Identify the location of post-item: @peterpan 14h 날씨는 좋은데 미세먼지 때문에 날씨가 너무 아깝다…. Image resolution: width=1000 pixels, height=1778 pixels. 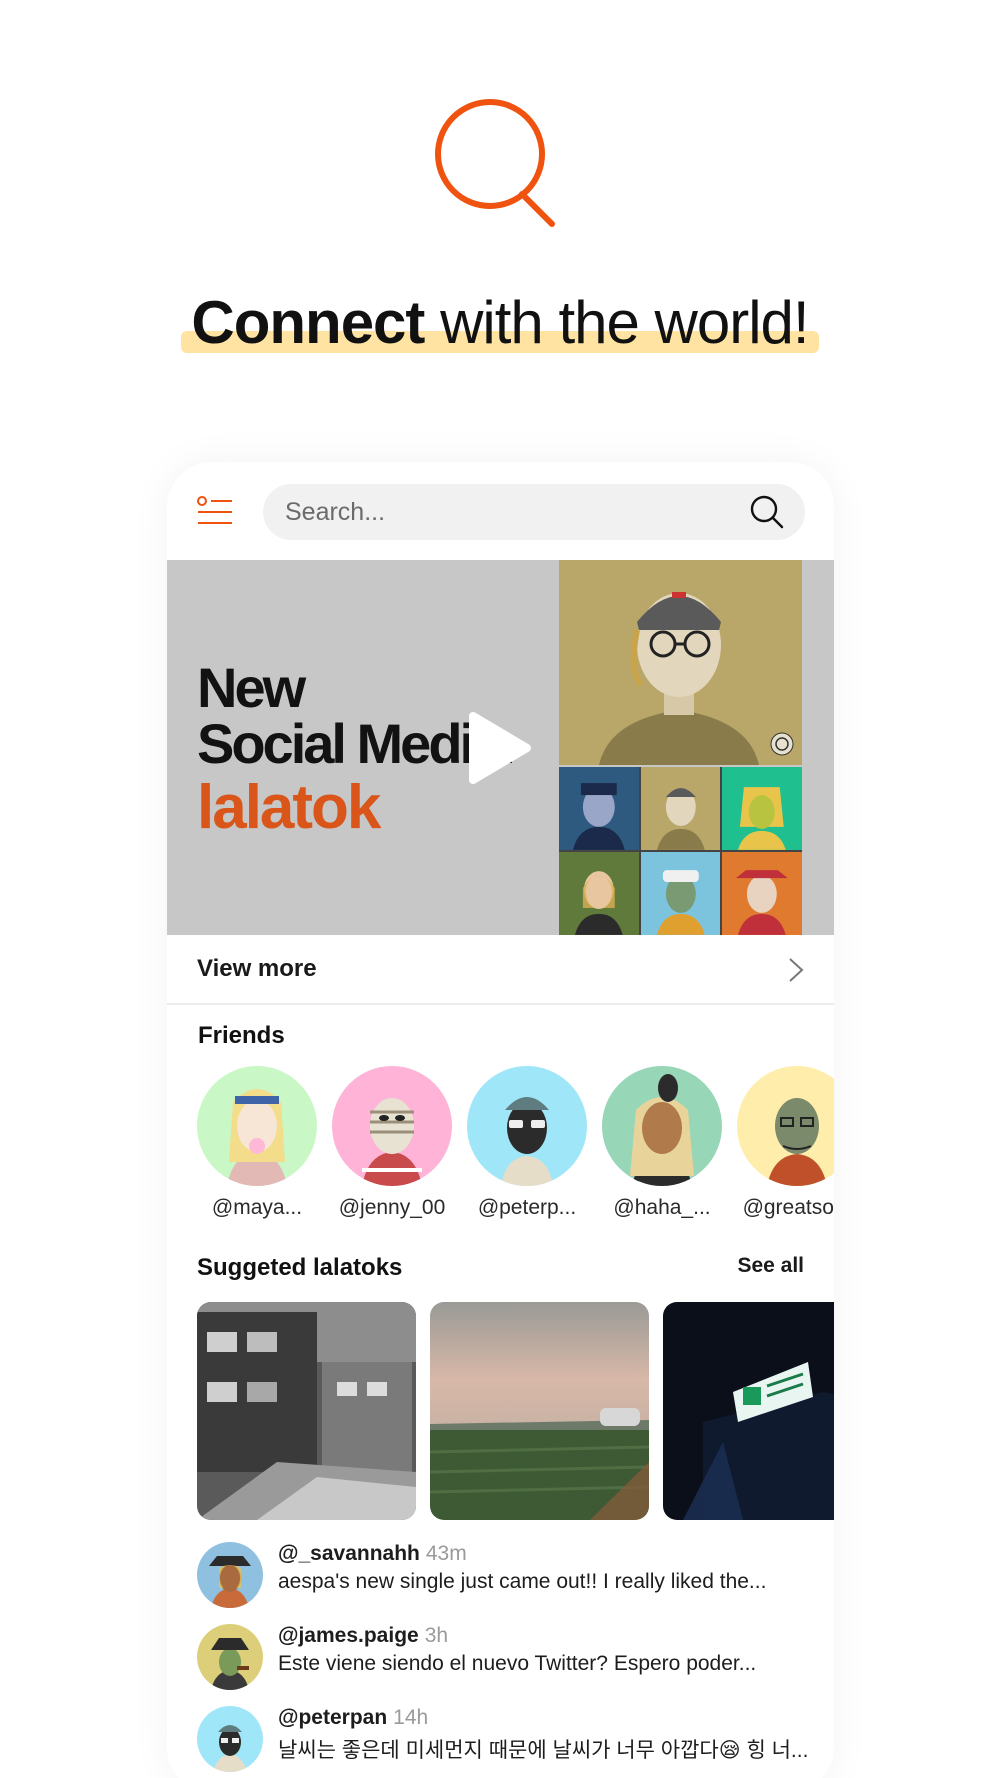
(507, 1740).